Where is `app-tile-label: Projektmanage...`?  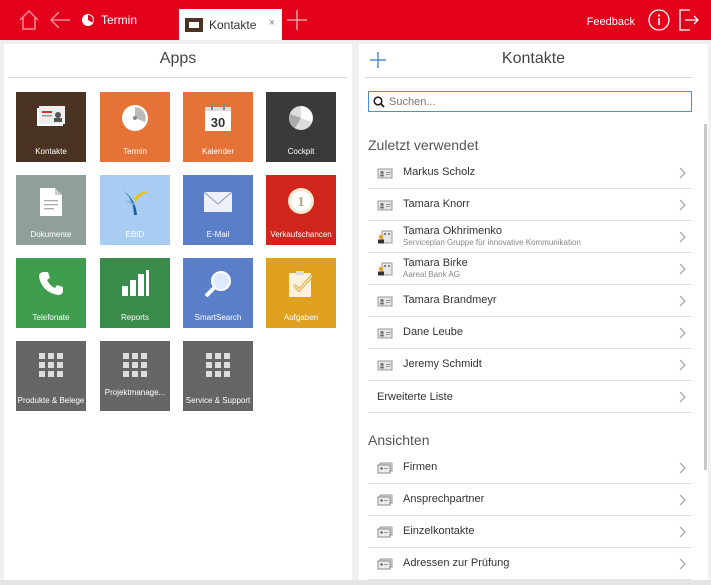 app-tile-label: Projektmanage... is located at coordinates (135, 392).